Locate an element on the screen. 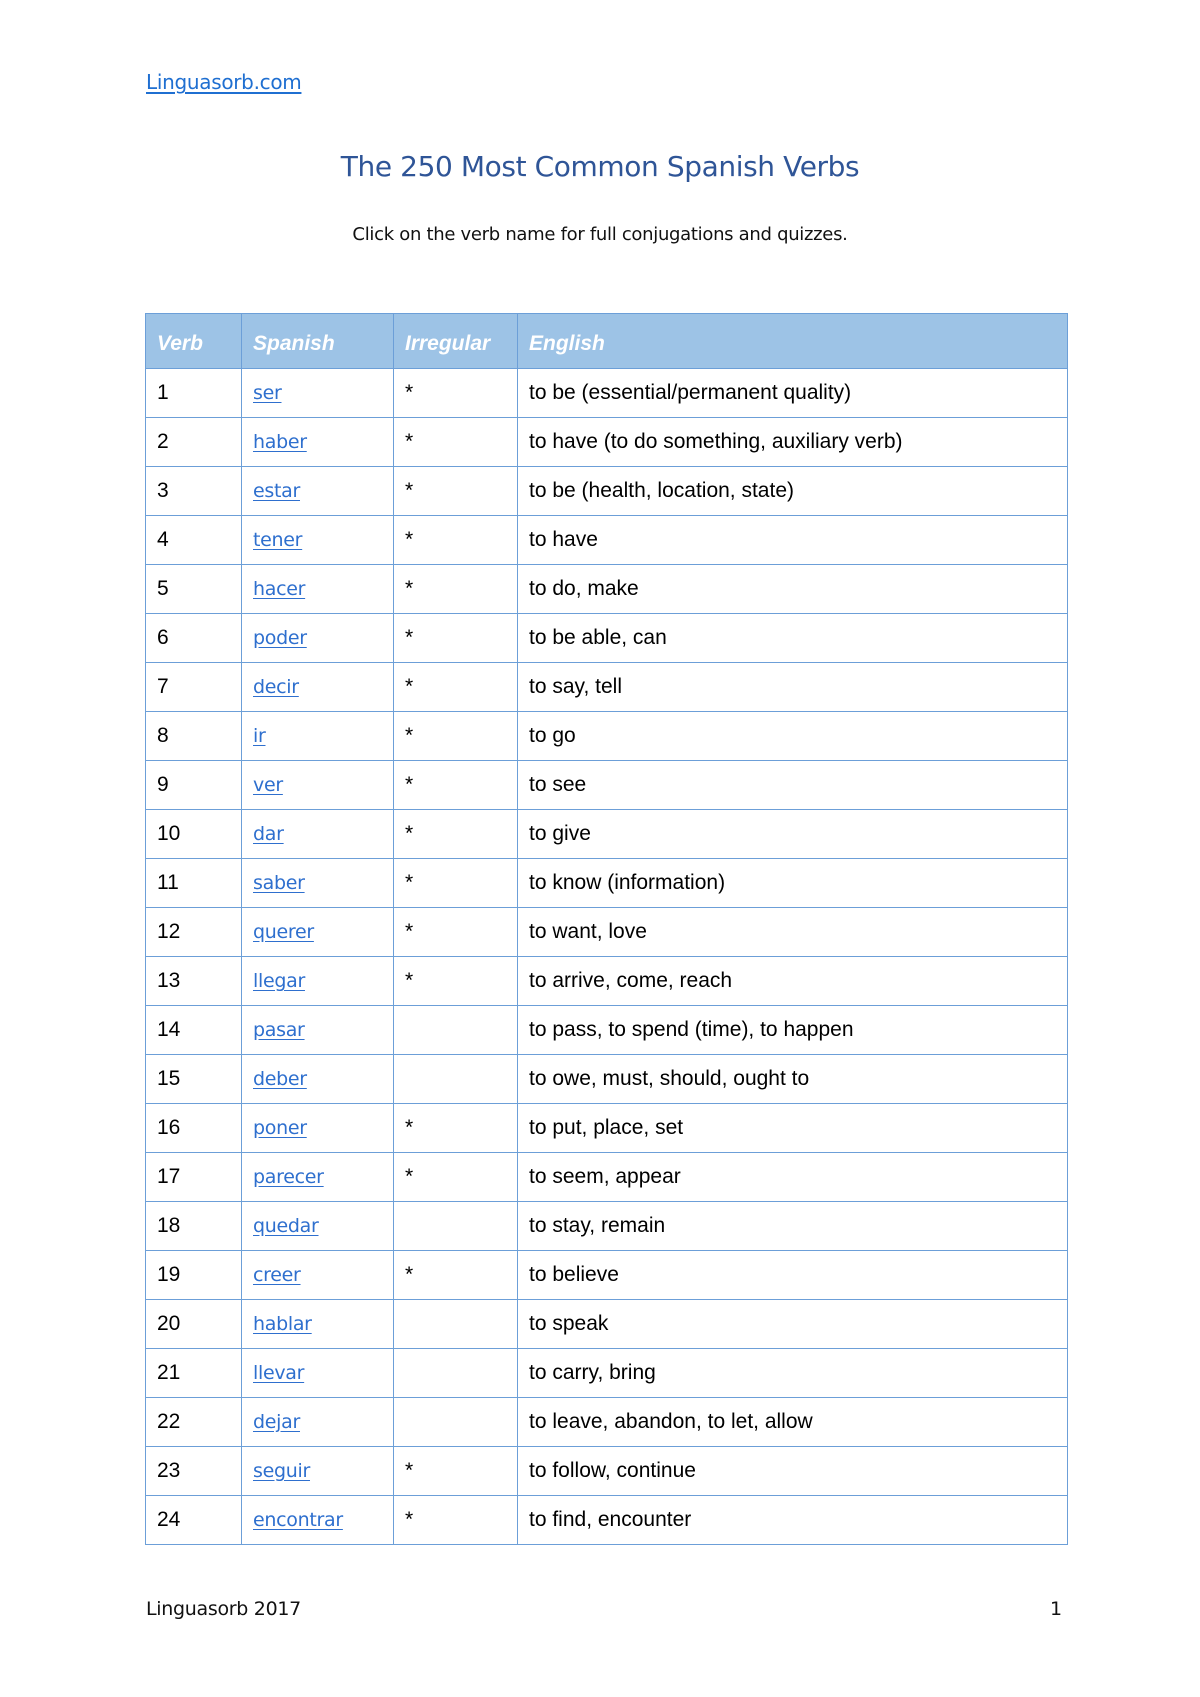 Image resolution: width=1200 pixels, height=1697 pixels. verb-link: hacer is located at coordinates (279, 589).